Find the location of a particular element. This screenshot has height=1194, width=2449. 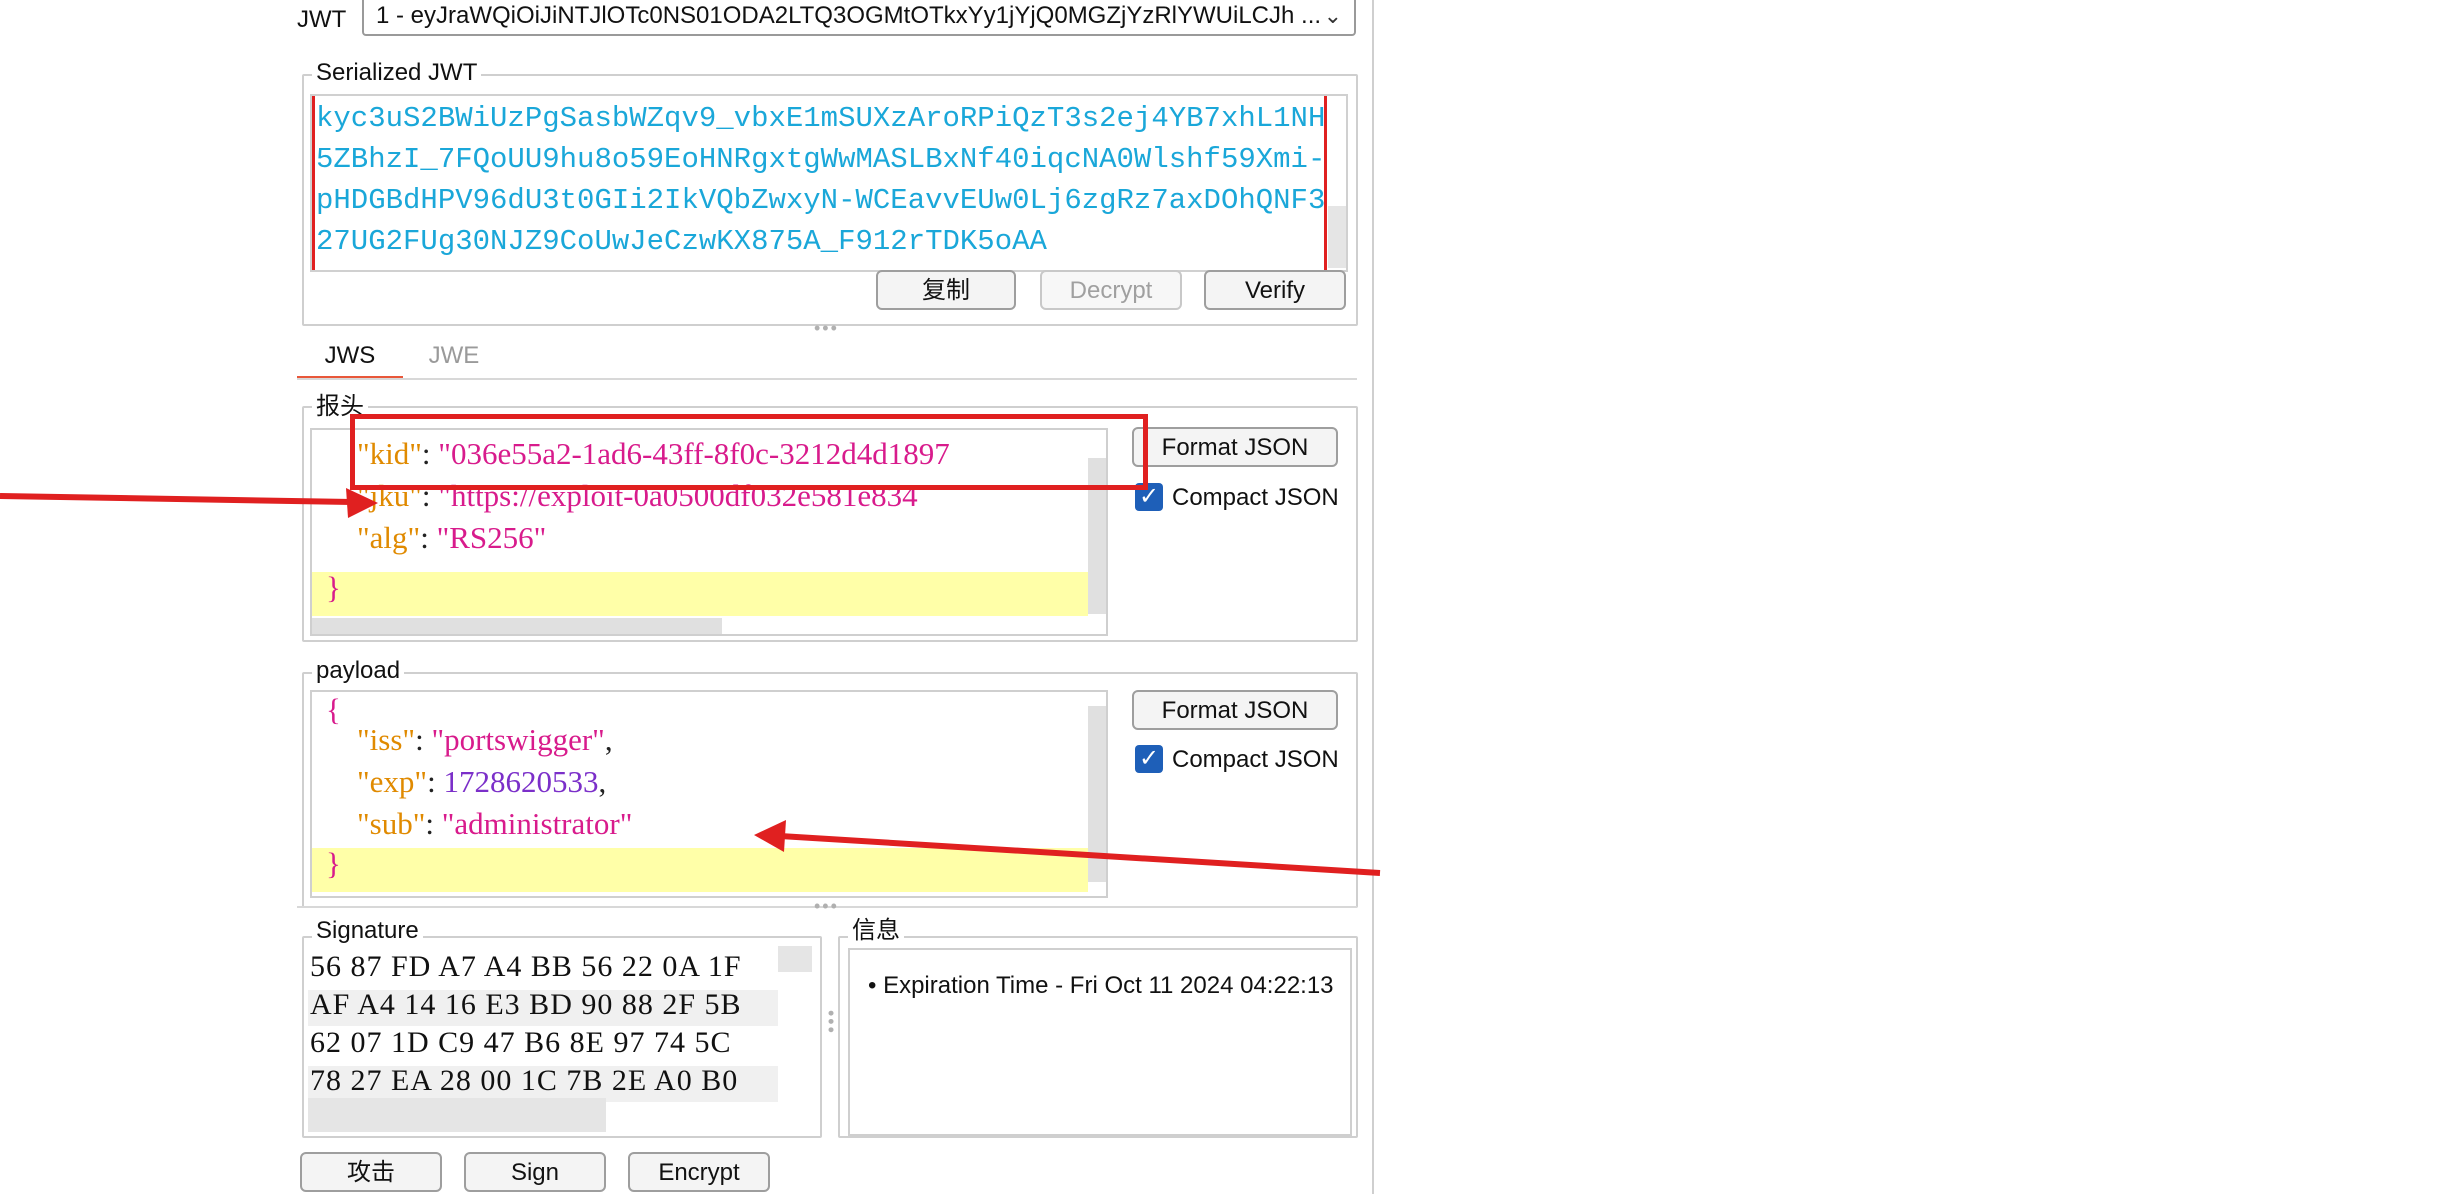

annotation-arrow-jku is located at coordinates (176, 499).